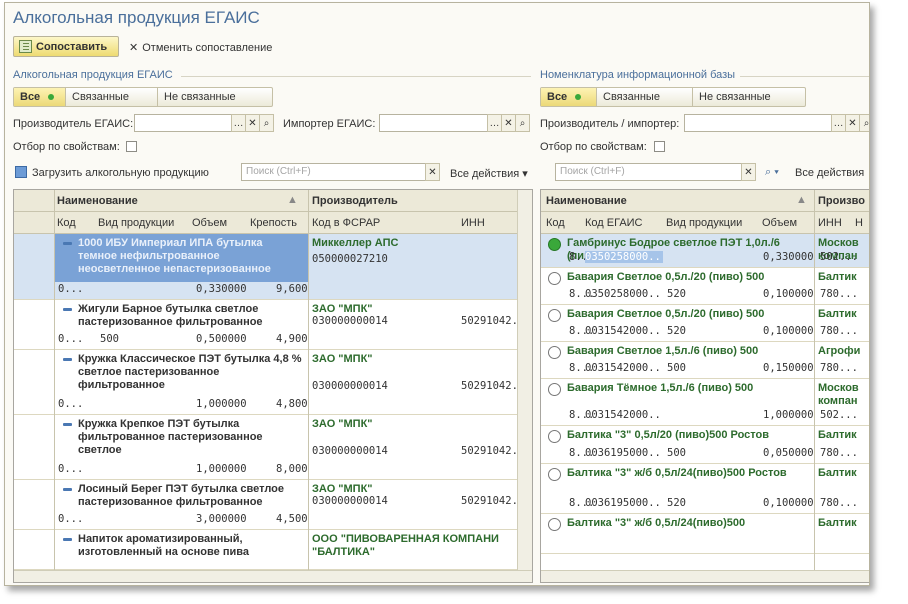  I want to click on right-head-name: Наименование, so click(586, 201).